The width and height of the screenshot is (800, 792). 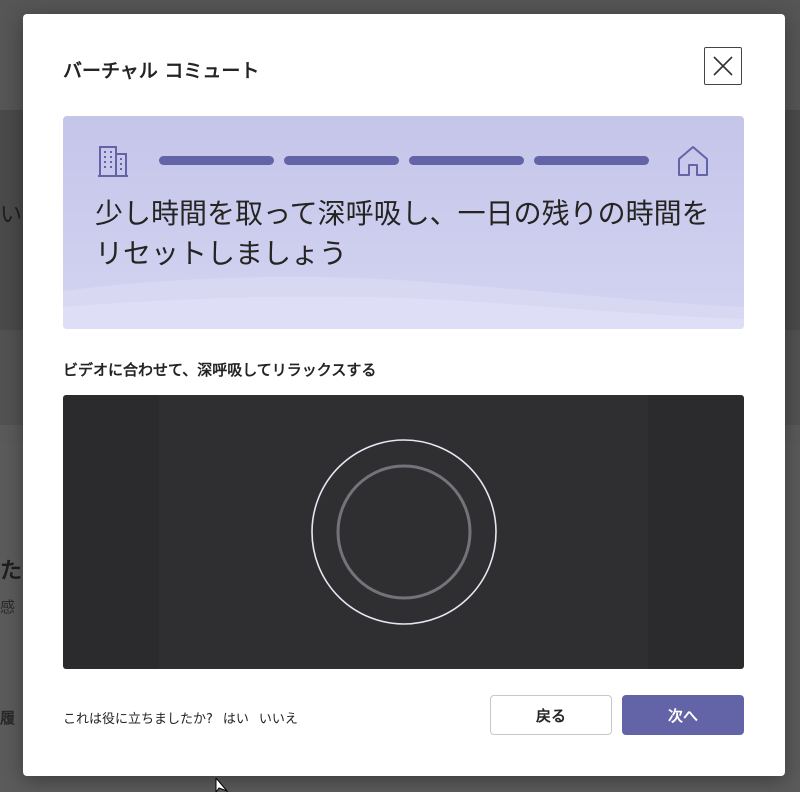 I want to click on background-text: た, so click(x=11, y=571).